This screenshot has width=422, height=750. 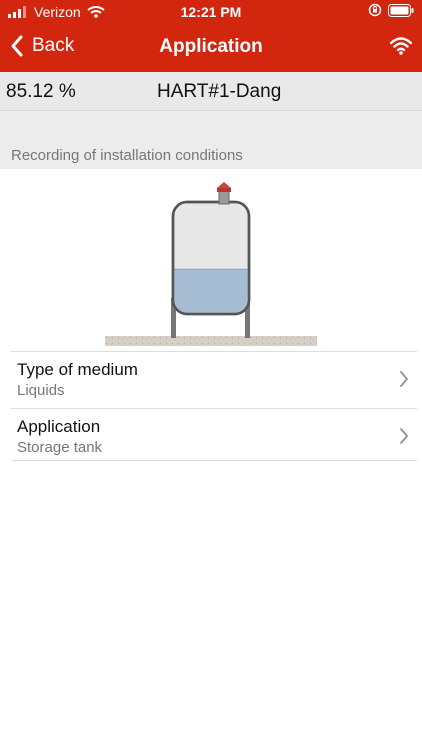 I want to click on sensor-neck, so click(x=224, y=197).